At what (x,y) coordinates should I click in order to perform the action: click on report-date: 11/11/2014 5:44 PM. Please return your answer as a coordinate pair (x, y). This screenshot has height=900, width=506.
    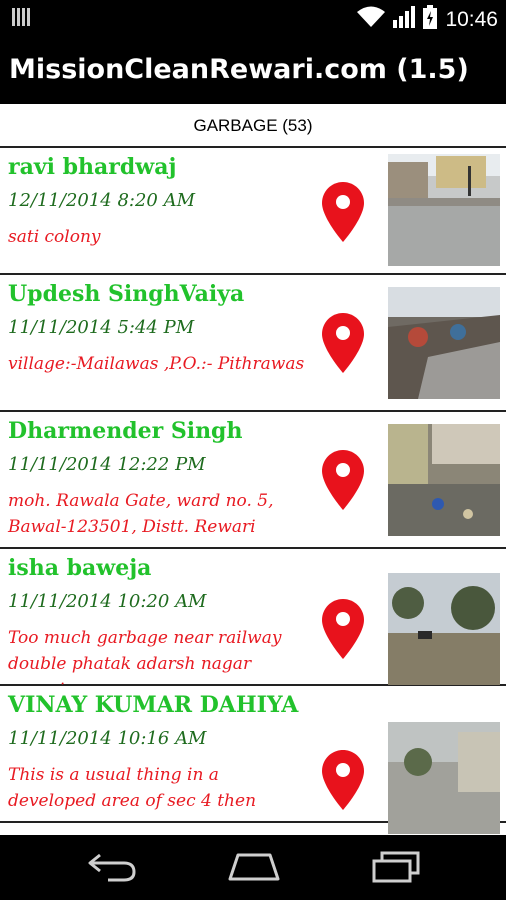
    Looking at the image, I should click on (101, 327).